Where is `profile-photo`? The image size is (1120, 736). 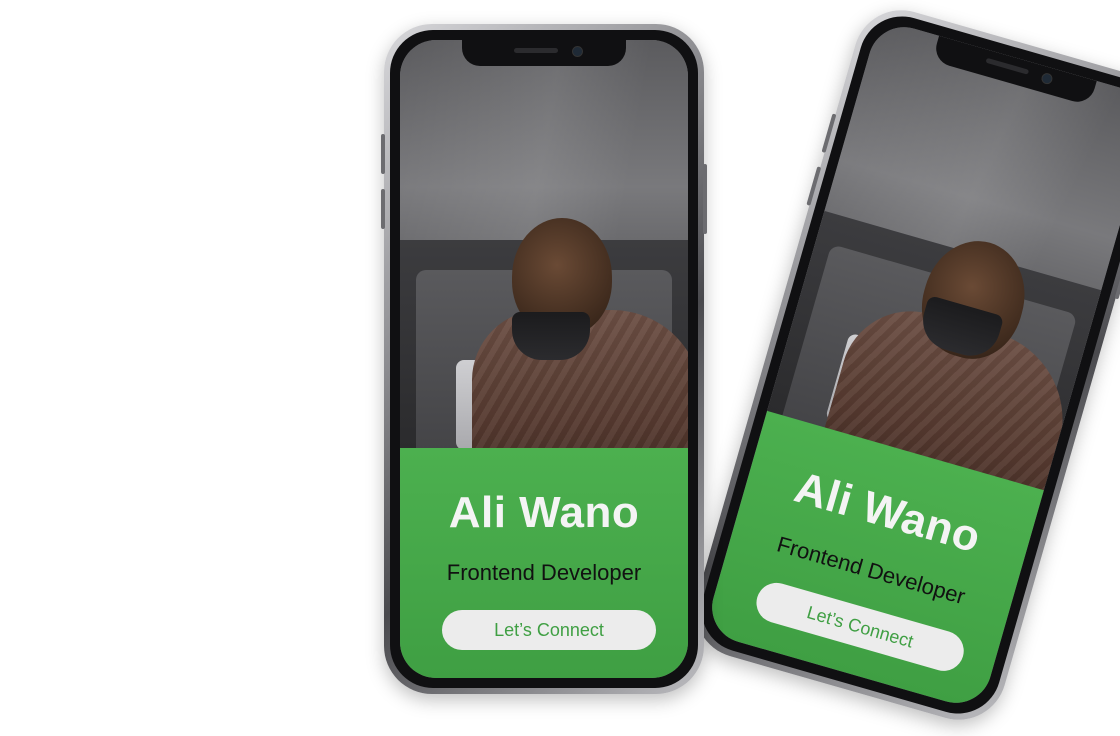
profile-photo is located at coordinates (544, 250).